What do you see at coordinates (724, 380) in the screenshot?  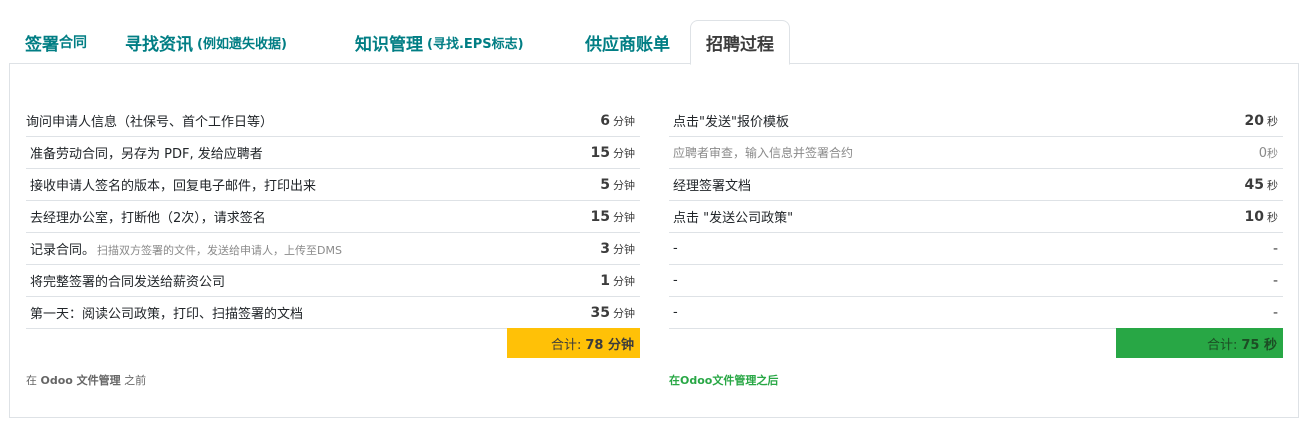 I see `note-after: 在Odoo文件管理之后` at bounding box center [724, 380].